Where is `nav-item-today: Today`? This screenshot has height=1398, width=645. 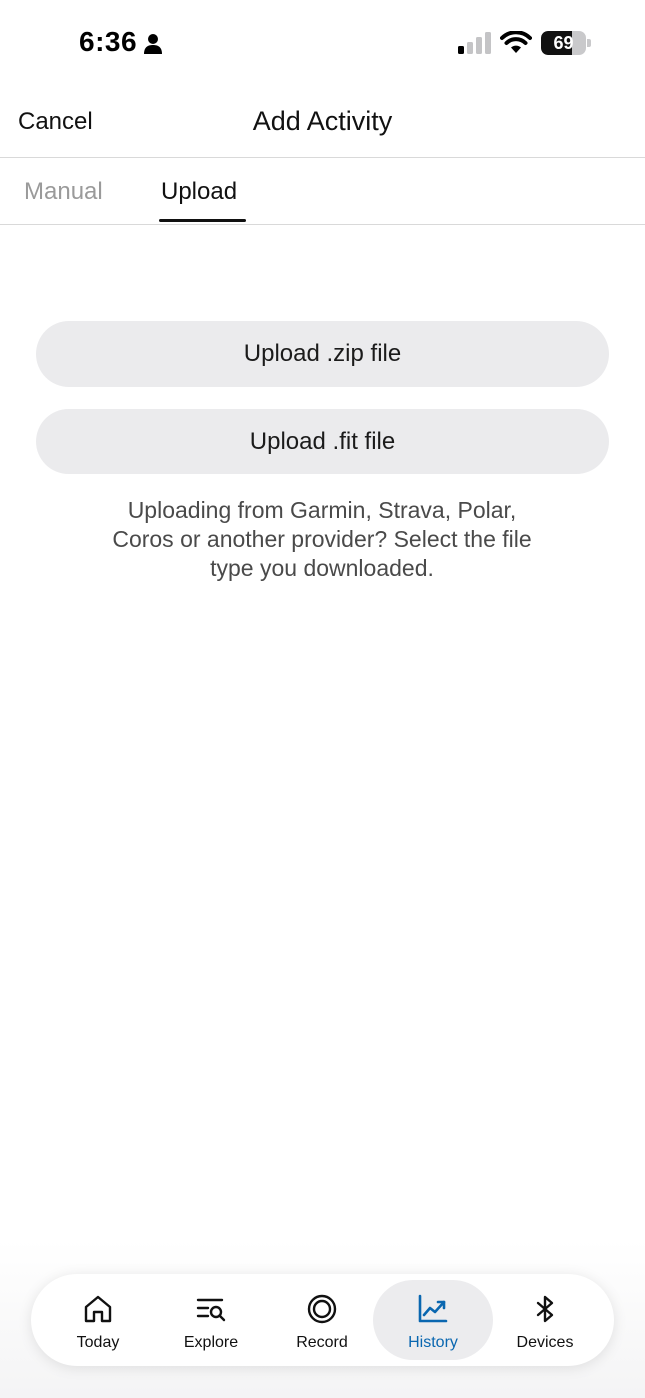
nav-item-today: Today is located at coordinates (98, 1320).